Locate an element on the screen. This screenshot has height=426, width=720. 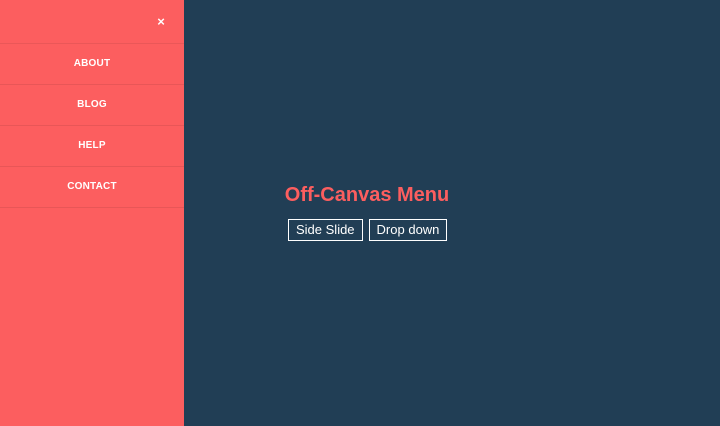
menu-nav: ABOUT BLOG HELP CONTACT is located at coordinates (92, 126).